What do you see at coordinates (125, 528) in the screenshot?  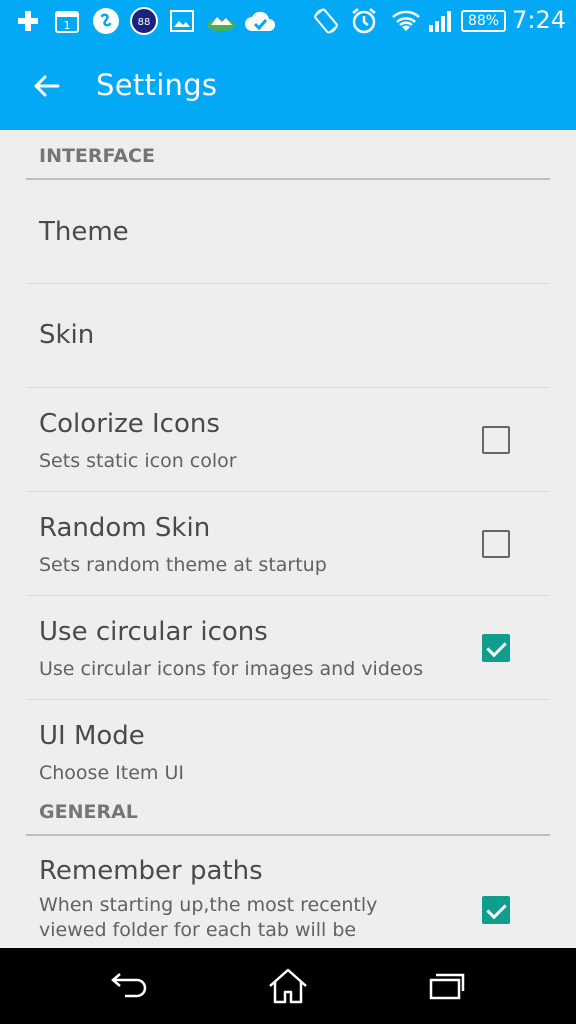 I see `pref-title: Random Skin` at bounding box center [125, 528].